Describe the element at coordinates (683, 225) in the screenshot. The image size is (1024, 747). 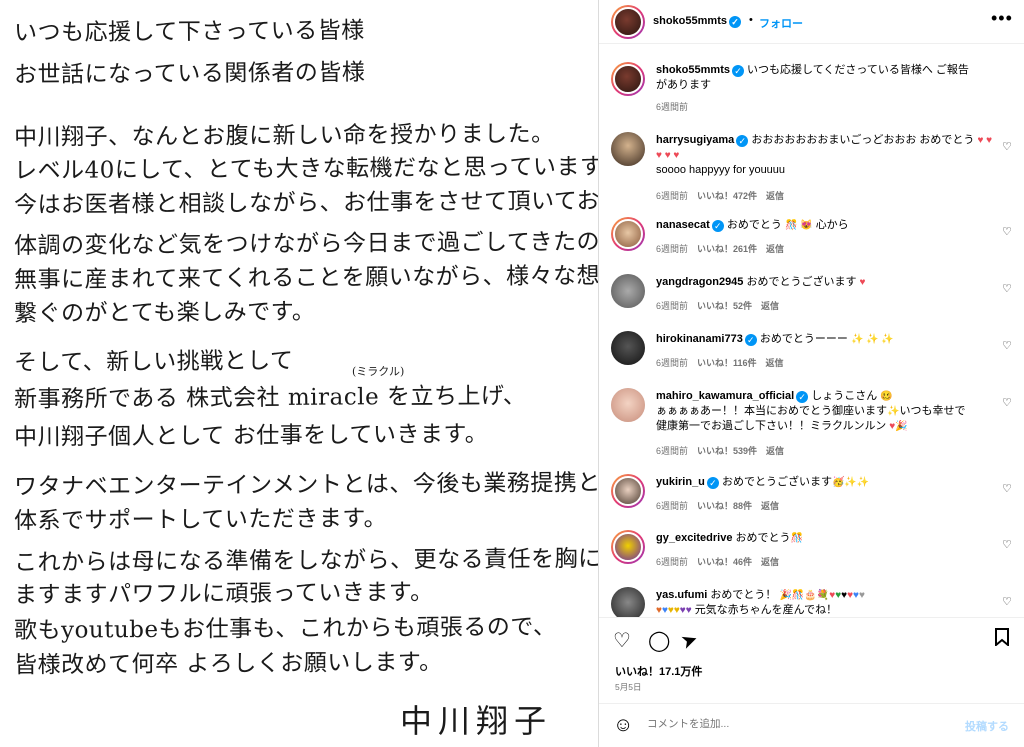
I see `comment-username: nanasecat` at that location.